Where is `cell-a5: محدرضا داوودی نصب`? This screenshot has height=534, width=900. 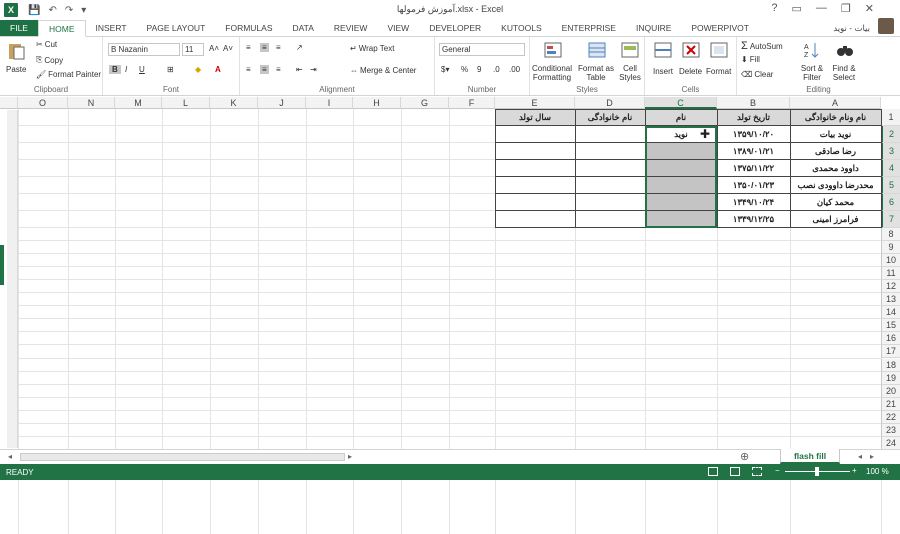
cell-a5: محدرضا داوودی نصب is located at coordinates (835, 185).